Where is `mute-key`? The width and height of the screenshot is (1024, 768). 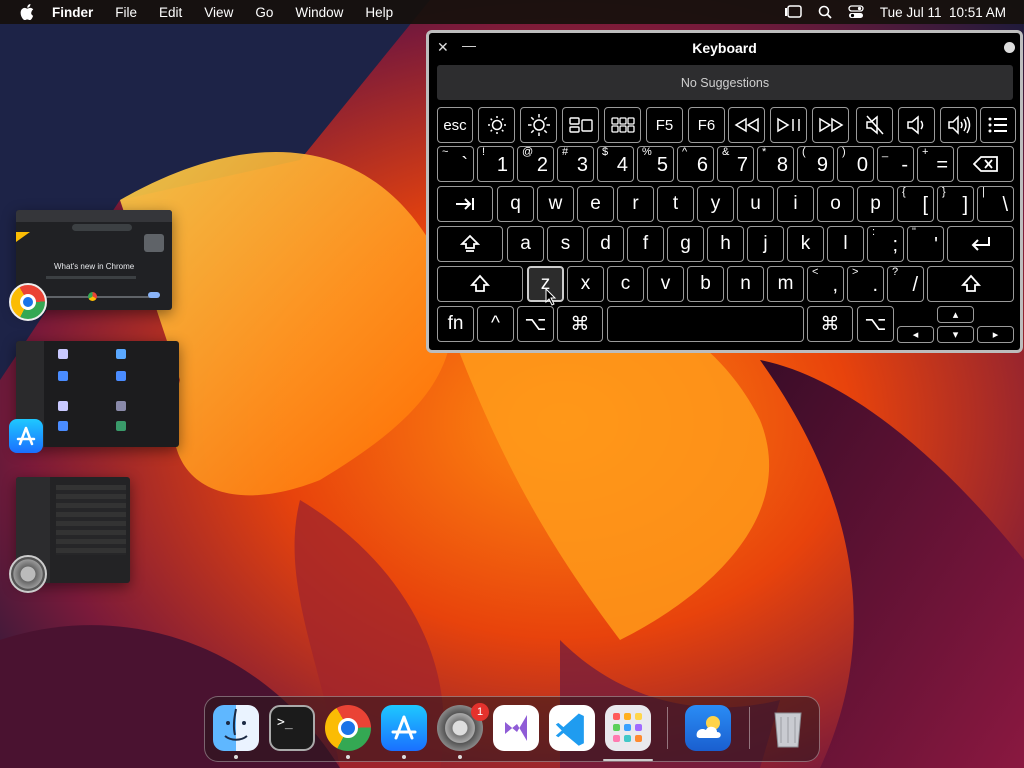
mute-key is located at coordinates (874, 125).